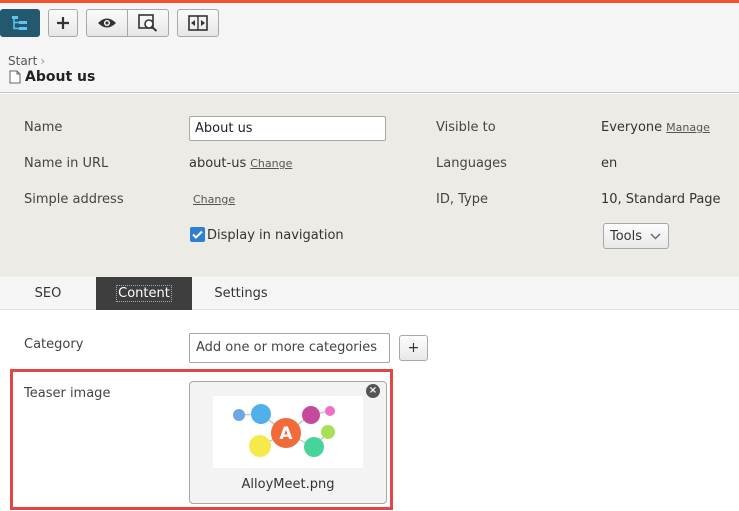  I want to click on name-label: Name, so click(43, 127).